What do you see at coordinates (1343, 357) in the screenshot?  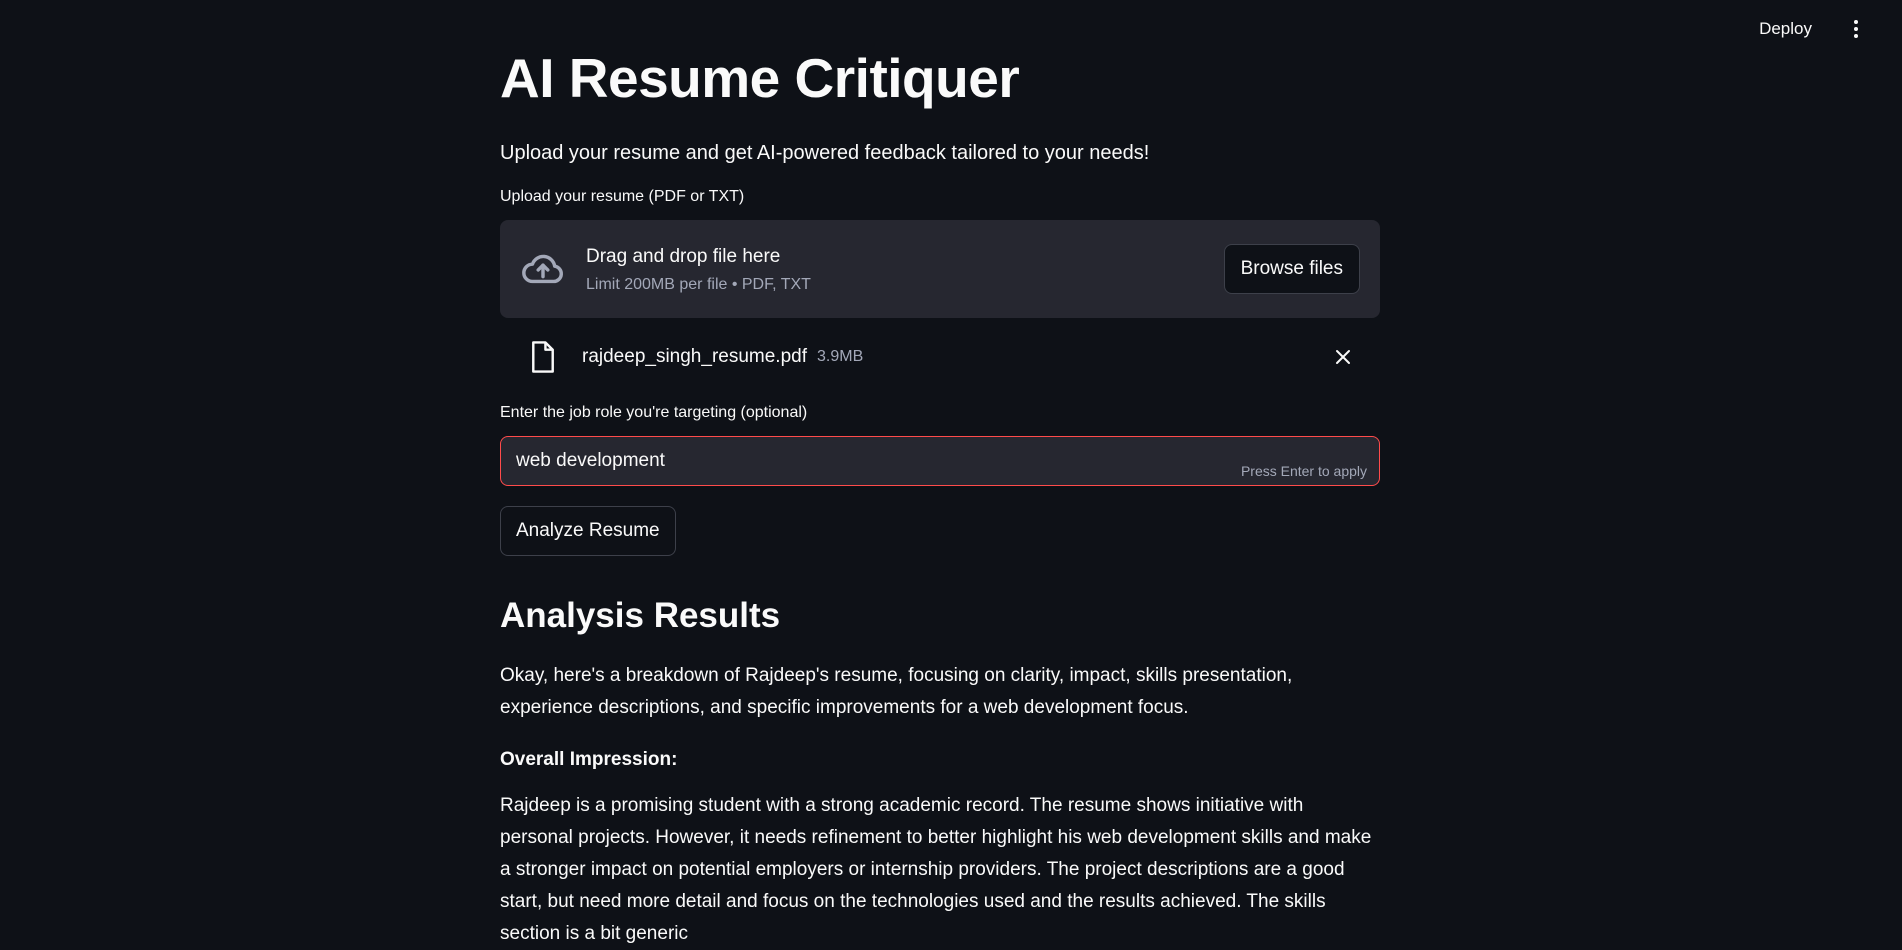 I see `remove-file-close-icon` at bounding box center [1343, 357].